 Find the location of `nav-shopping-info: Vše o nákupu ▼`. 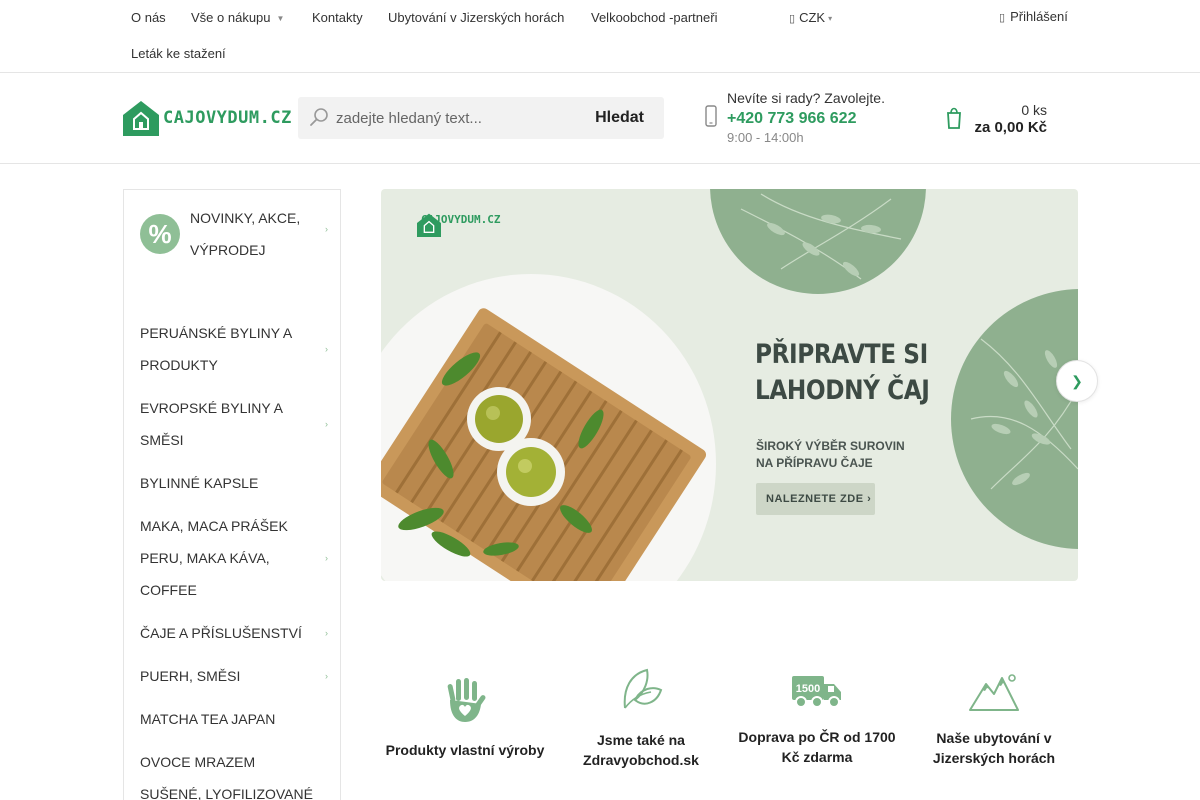

nav-shopping-info: Vše o nákupu ▼ is located at coordinates (237, 17).